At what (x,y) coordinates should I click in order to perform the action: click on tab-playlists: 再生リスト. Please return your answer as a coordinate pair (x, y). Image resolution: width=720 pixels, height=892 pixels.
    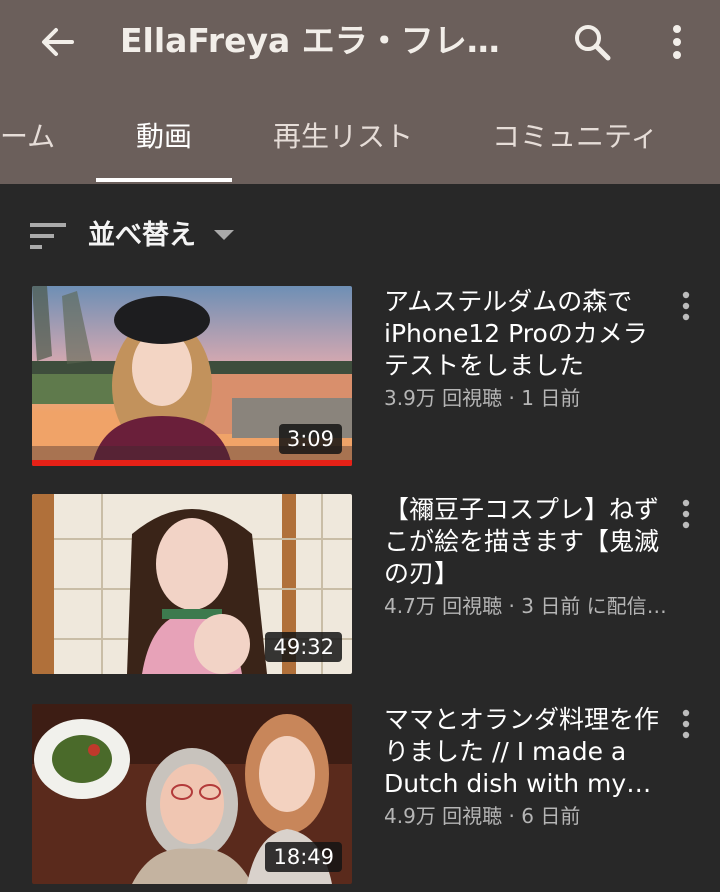
    Looking at the image, I should click on (343, 142).